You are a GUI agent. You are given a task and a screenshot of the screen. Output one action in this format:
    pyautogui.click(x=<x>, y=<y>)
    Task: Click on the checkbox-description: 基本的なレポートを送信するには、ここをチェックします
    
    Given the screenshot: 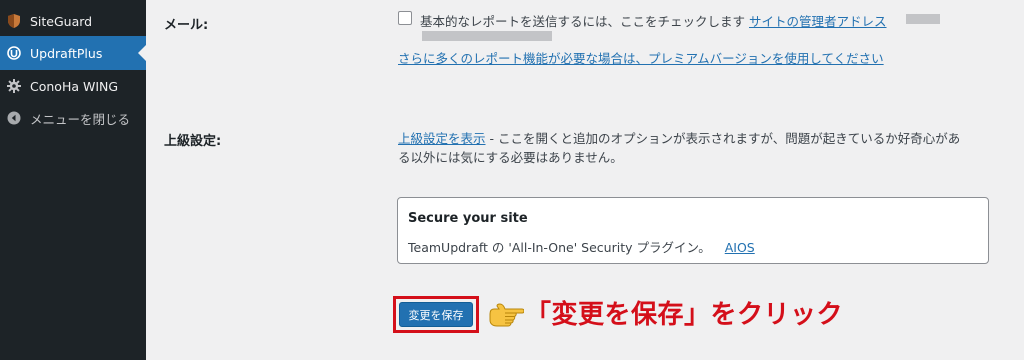 What is the action you would take?
    pyautogui.click(x=583, y=21)
    